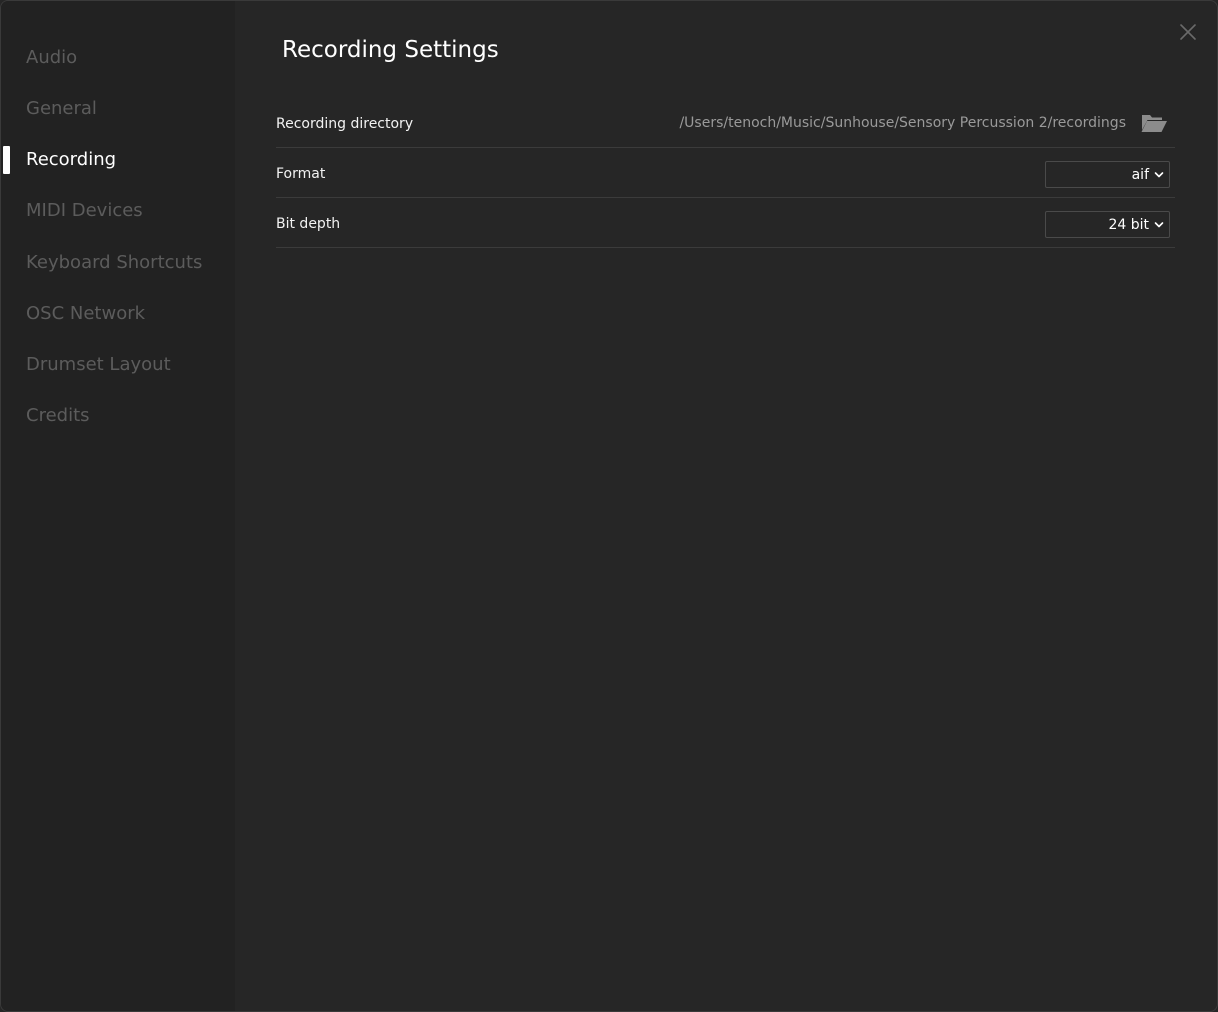  I want to click on bit-depth-select: 24 bit, so click(1107, 224).